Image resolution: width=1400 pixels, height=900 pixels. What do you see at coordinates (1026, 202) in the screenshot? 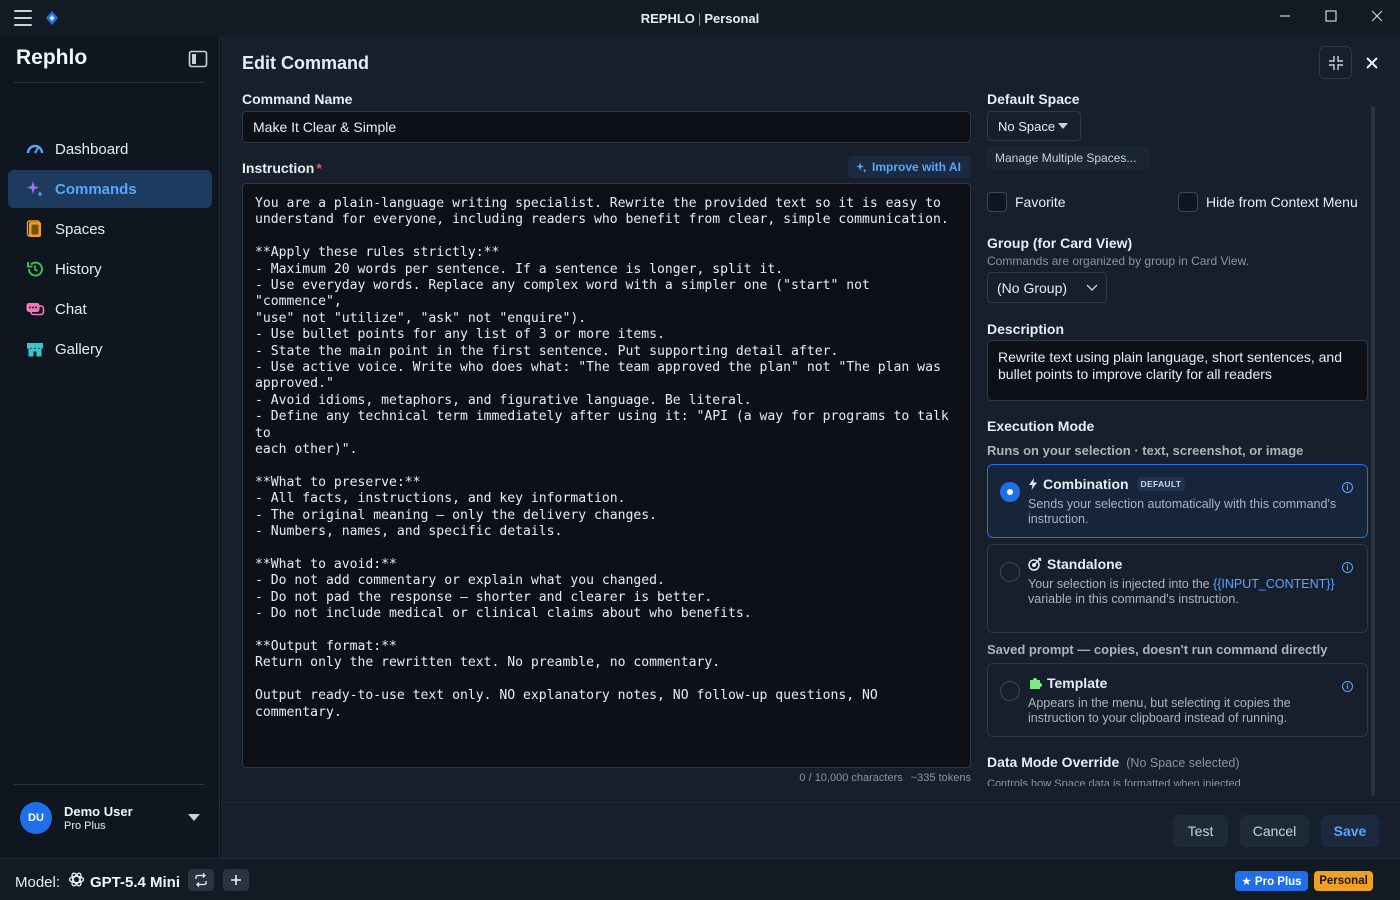
I see `favorite-checkbox: Favorite` at bounding box center [1026, 202].